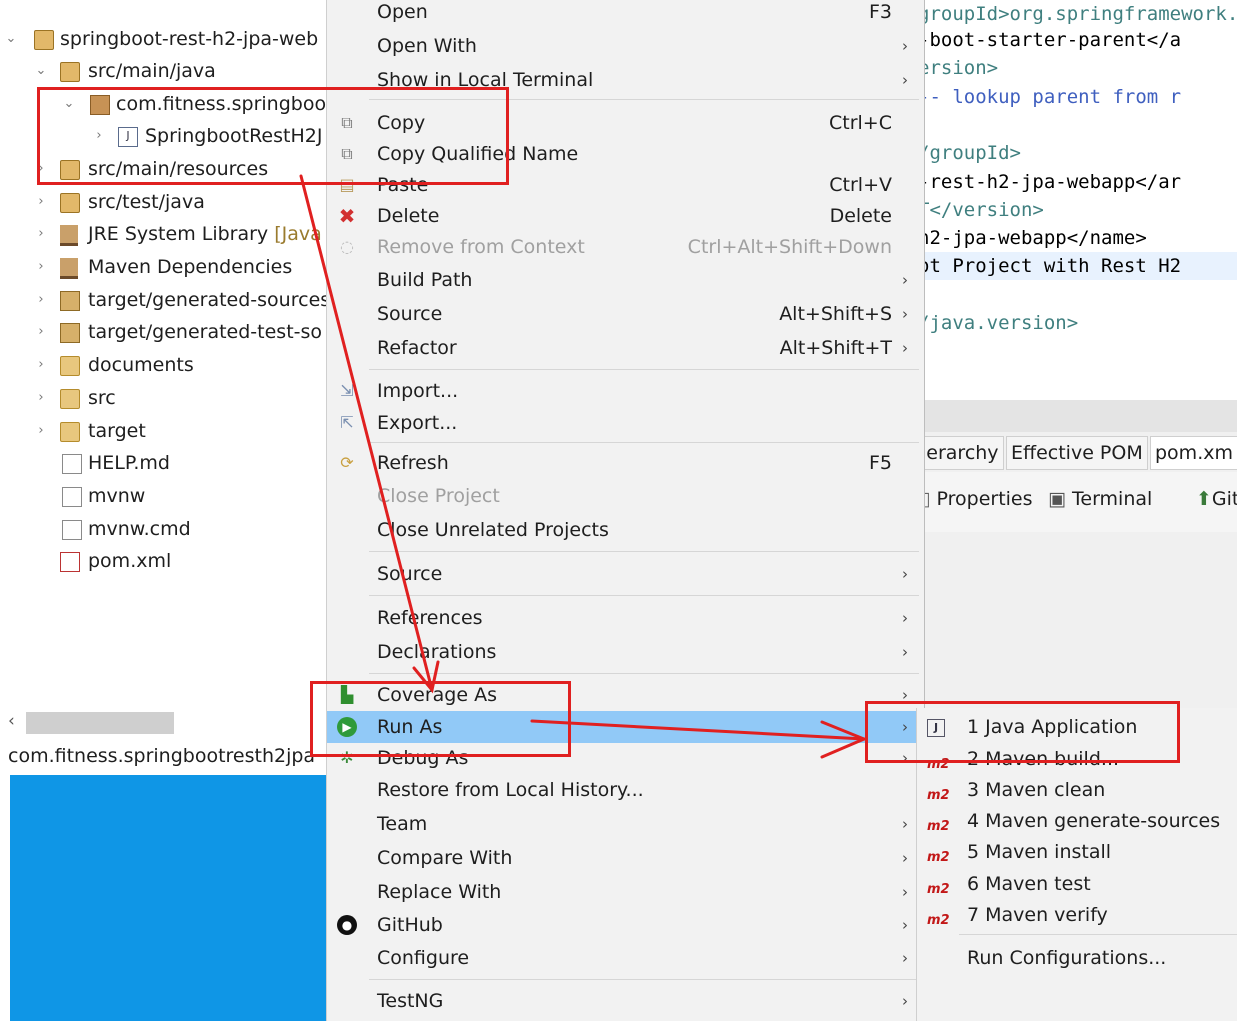  Describe the element at coordinates (100, 105) in the screenshot. I see `package-icon` at that location.